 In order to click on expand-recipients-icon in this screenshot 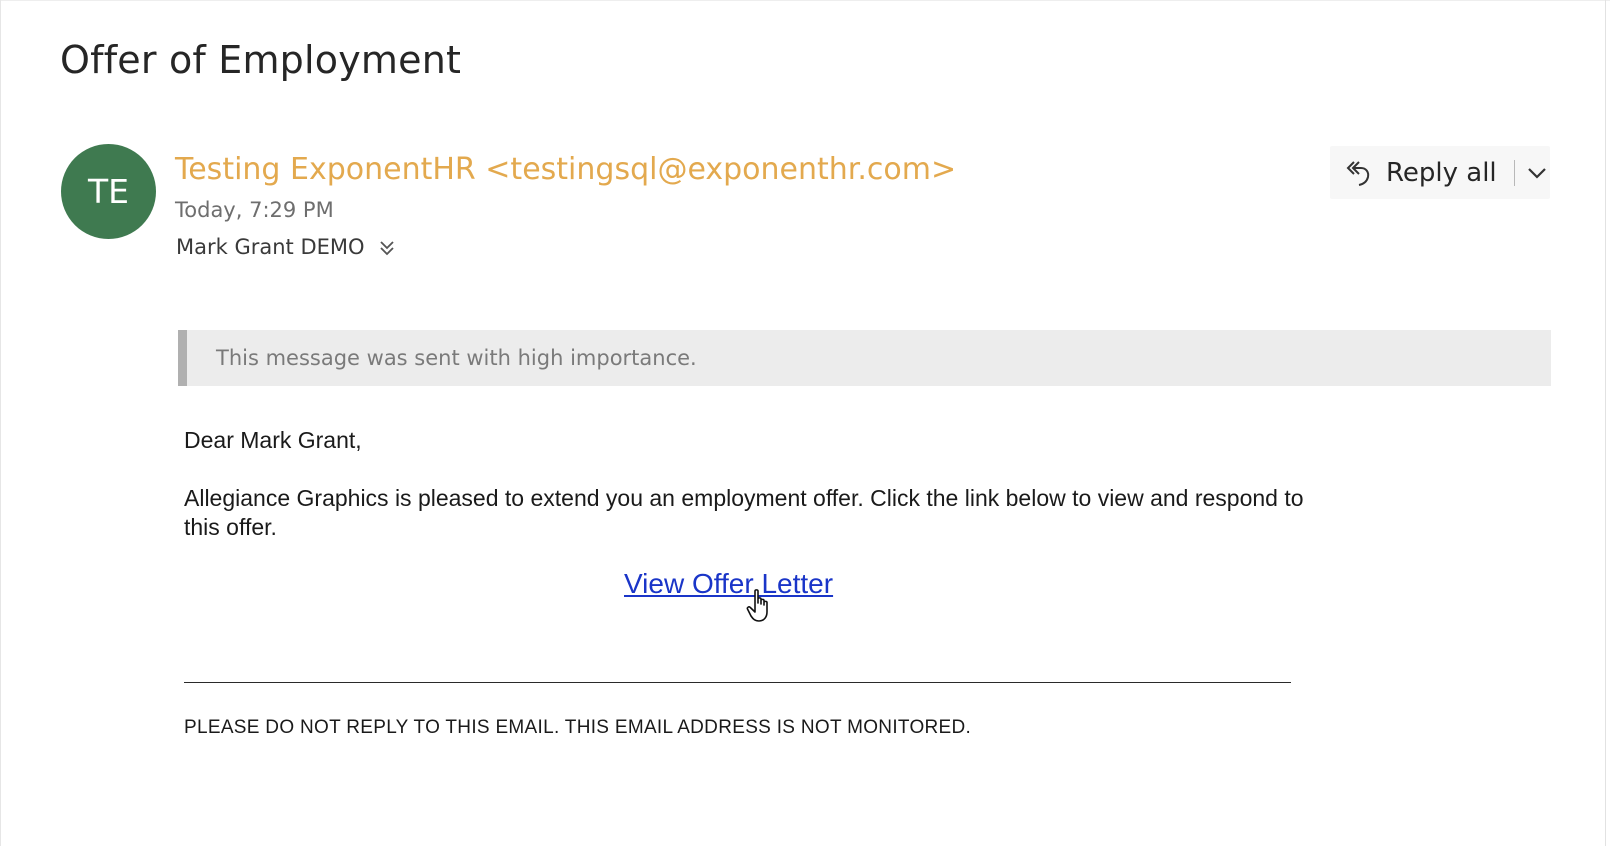, I will do `click(387, 247)`.